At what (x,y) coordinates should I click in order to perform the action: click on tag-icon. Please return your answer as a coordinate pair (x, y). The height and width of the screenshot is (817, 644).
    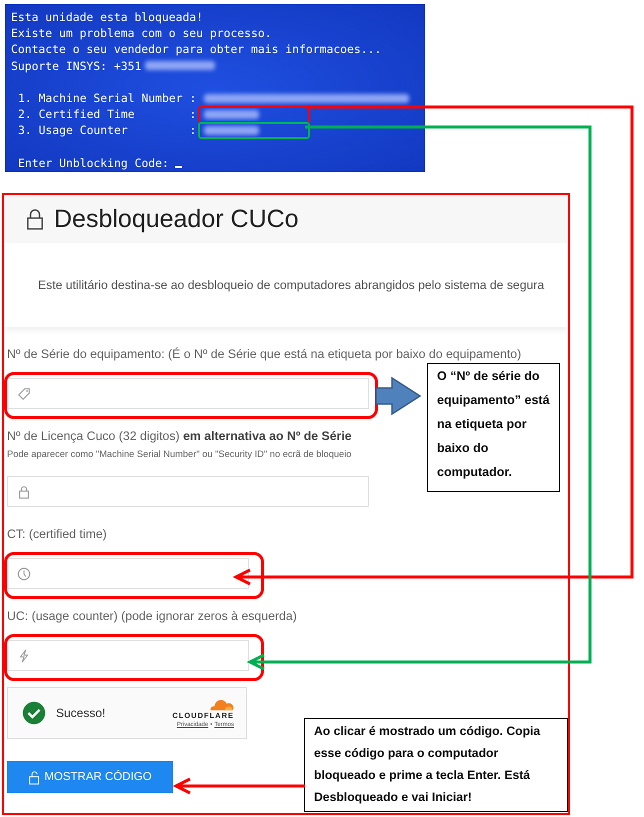
    Looking at the image, I should click on (24, 393).